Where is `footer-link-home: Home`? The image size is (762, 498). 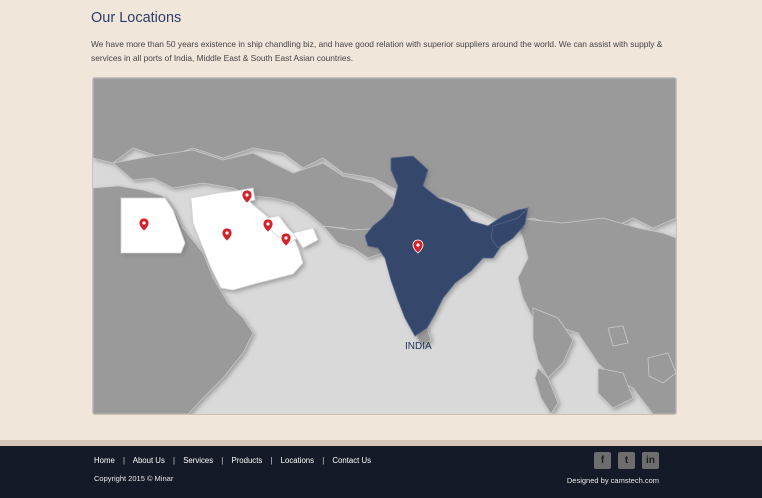
footer-link-home: Home is located at coordinates (104, 460).